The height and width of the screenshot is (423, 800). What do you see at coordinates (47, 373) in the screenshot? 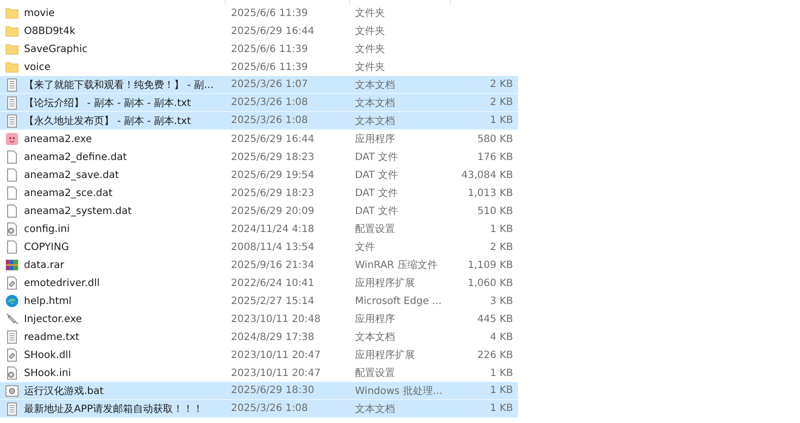
I see `file-name: SHook.ini` at bounding box center [47, 373].